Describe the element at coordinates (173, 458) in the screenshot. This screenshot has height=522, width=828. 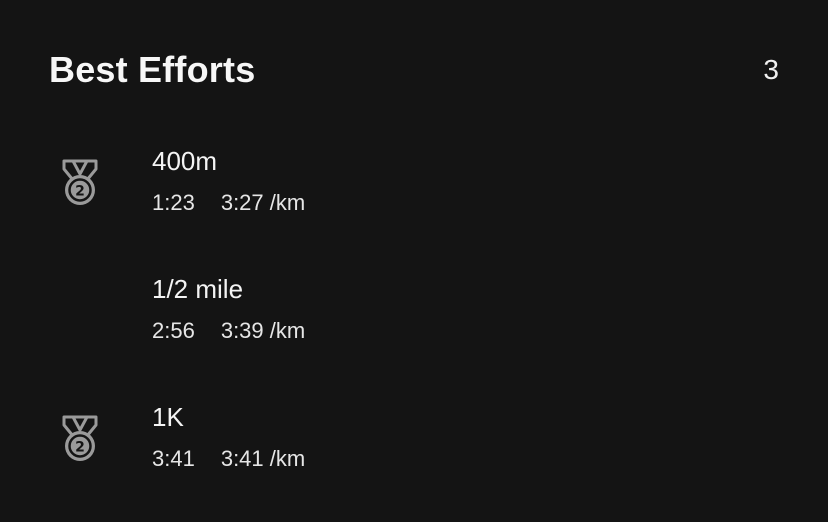
I see `effort-time: 3:41` at that location.